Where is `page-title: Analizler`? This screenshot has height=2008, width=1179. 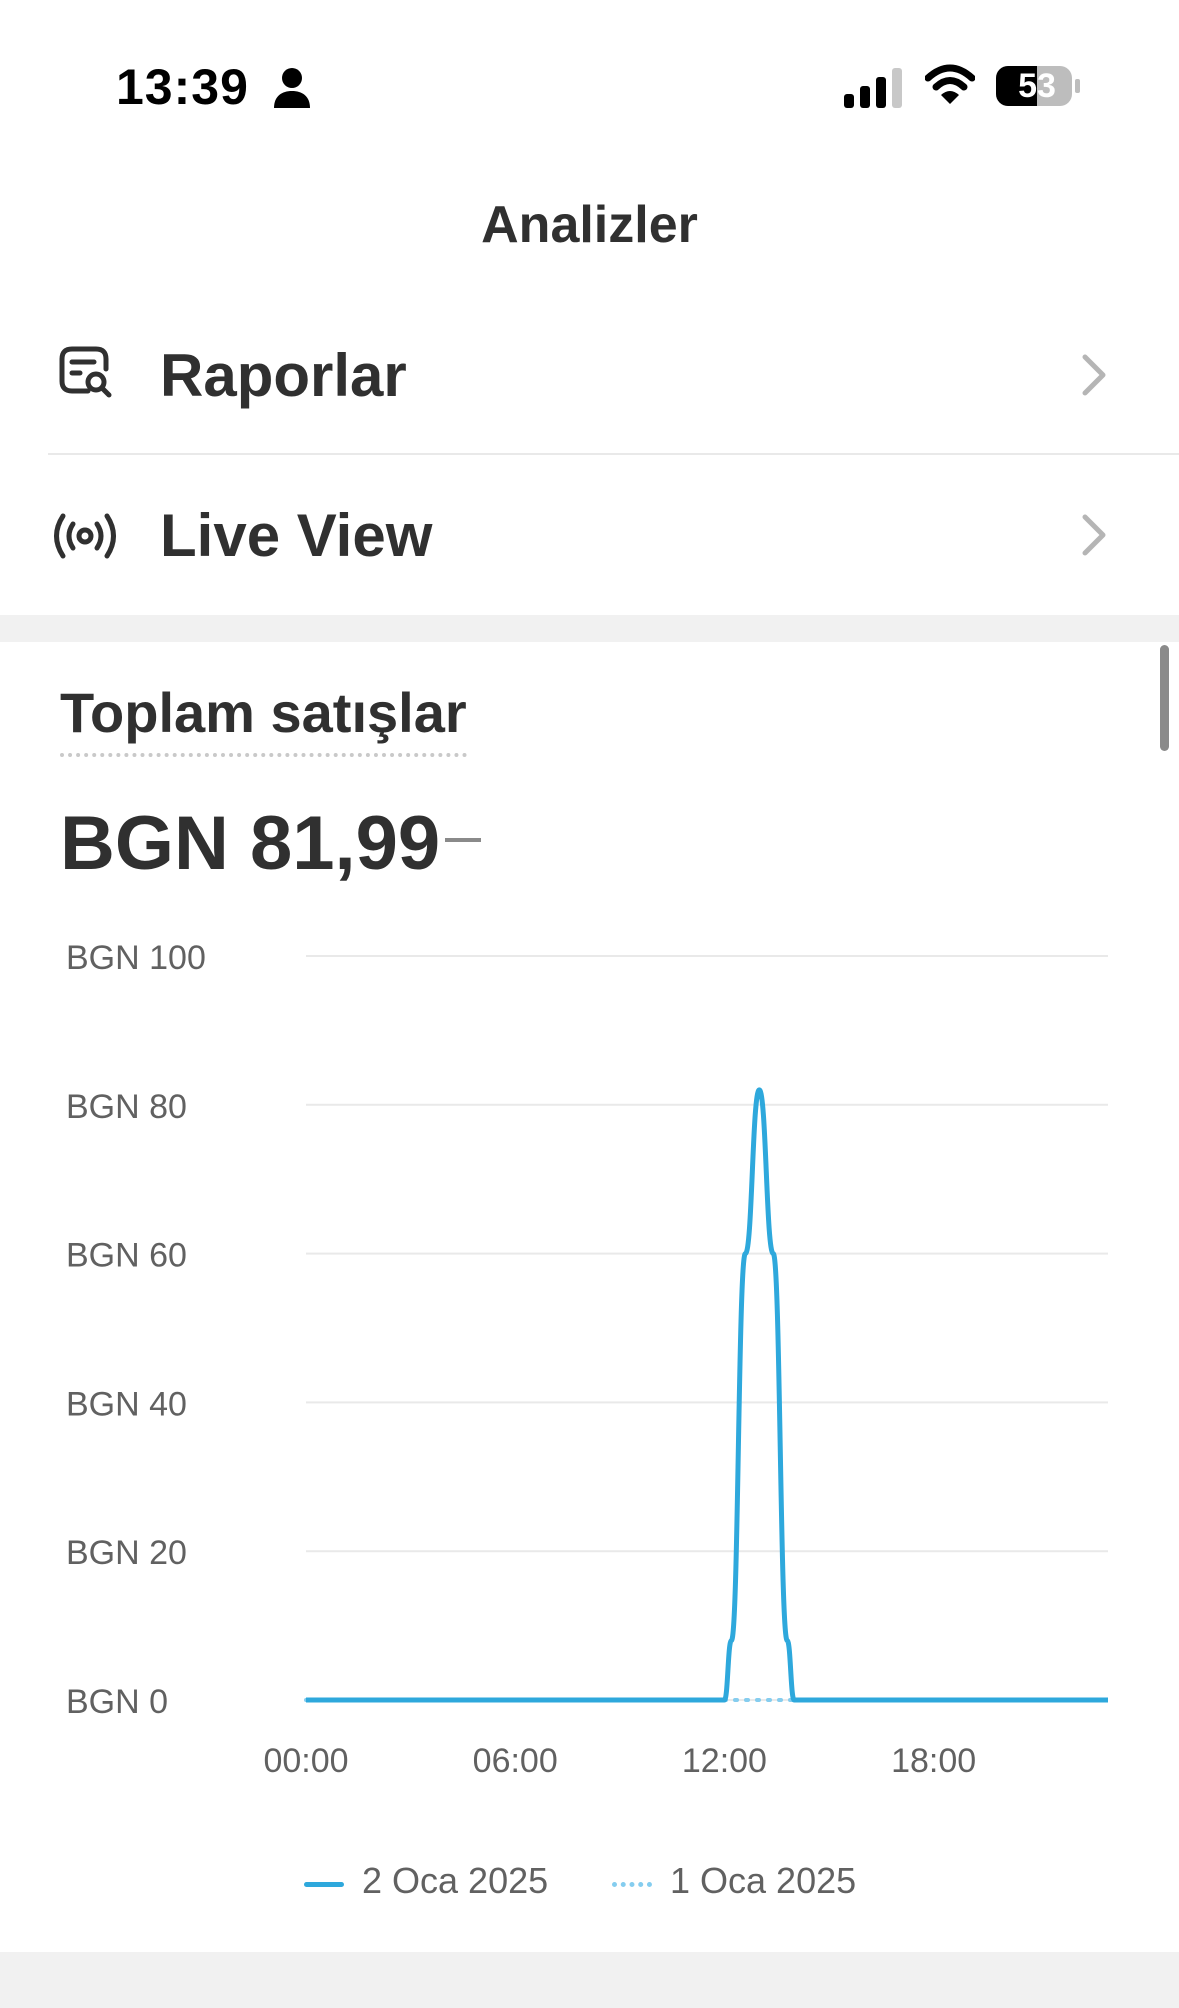
page-title: Analizler is located at coordinates (589, 225).